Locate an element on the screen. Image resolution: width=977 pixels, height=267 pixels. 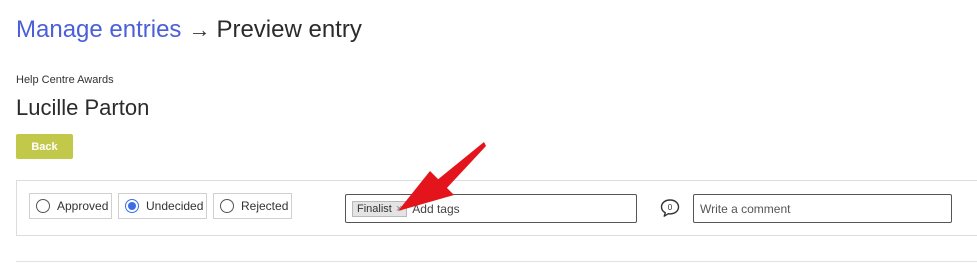
radio-rejected: Rejected is located at coordinates (252, 206).